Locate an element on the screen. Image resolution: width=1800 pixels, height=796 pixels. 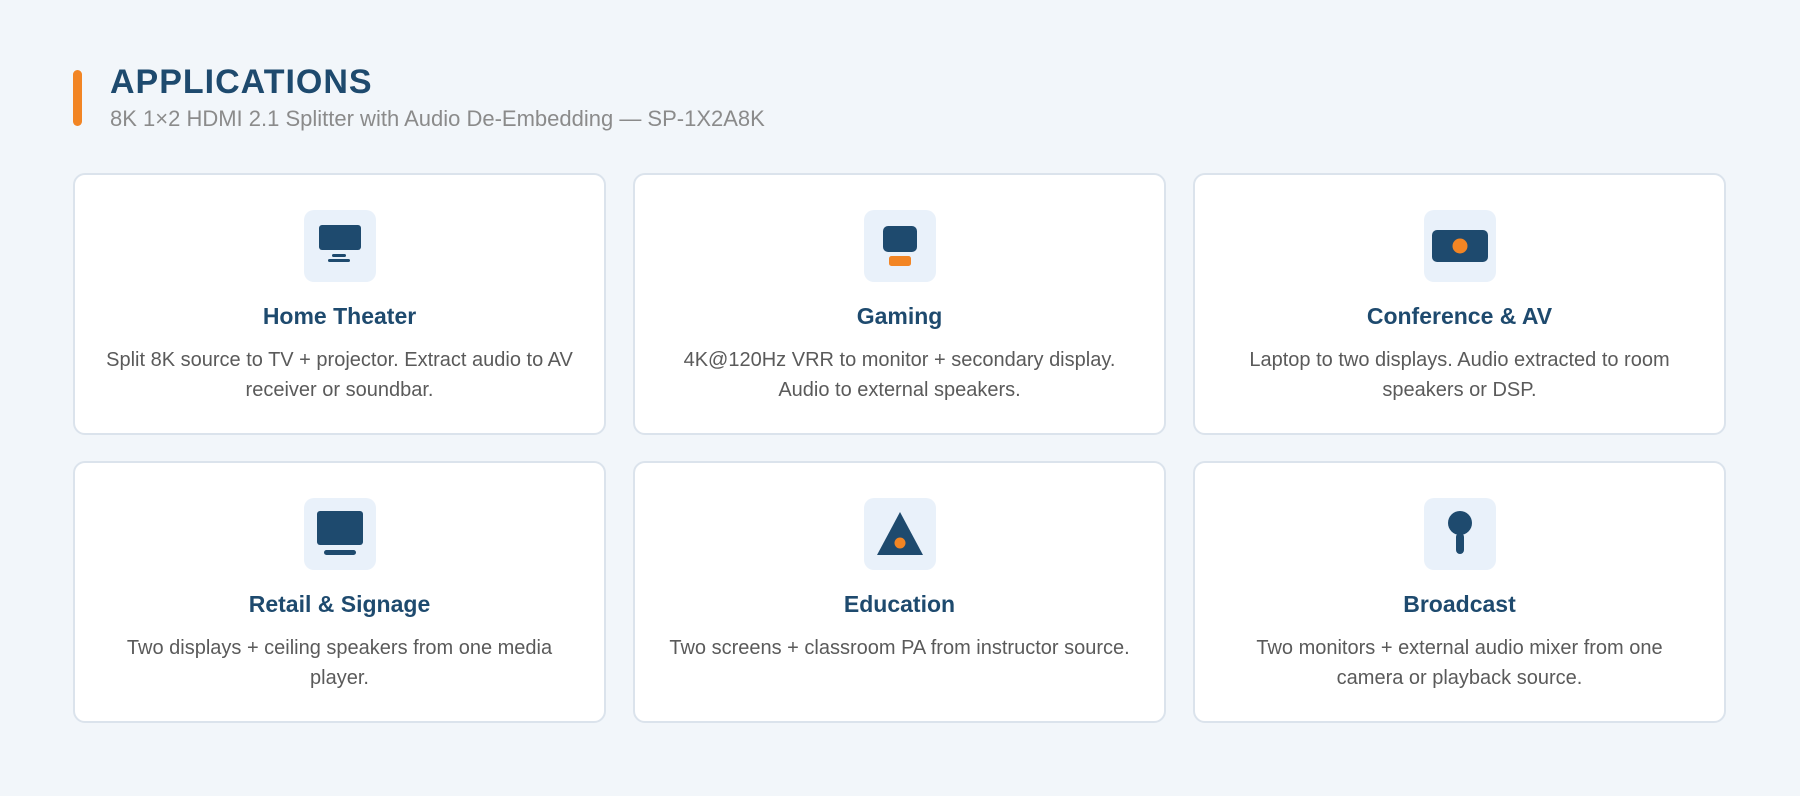
card-title: Home Theater is located at coordinates (339, 316).